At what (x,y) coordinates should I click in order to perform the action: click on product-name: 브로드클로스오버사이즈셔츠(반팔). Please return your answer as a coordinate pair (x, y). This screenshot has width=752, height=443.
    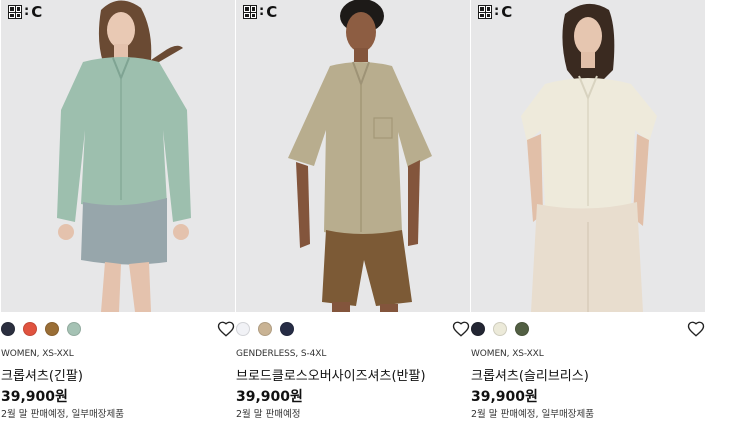
    Looking at the image, I should click on (331, 374).